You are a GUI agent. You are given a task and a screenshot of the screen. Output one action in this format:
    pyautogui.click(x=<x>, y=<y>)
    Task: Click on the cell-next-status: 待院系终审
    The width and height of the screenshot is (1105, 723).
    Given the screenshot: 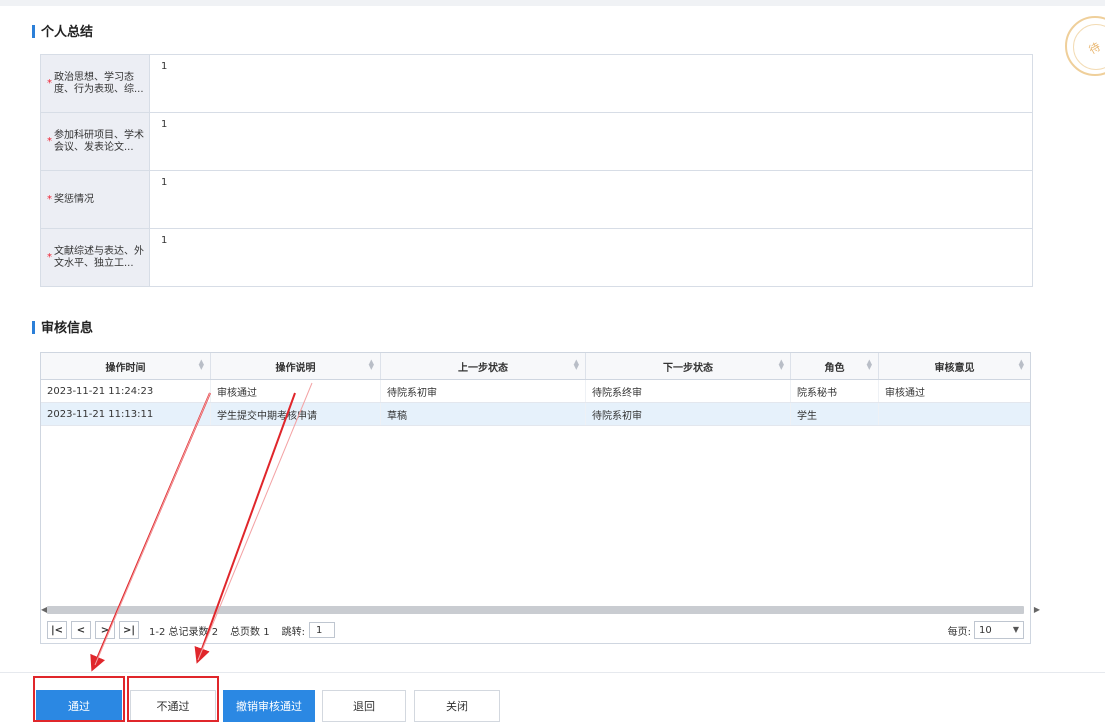 What is the action you would take?
    pyautogui.click(x=688, y=391)
    